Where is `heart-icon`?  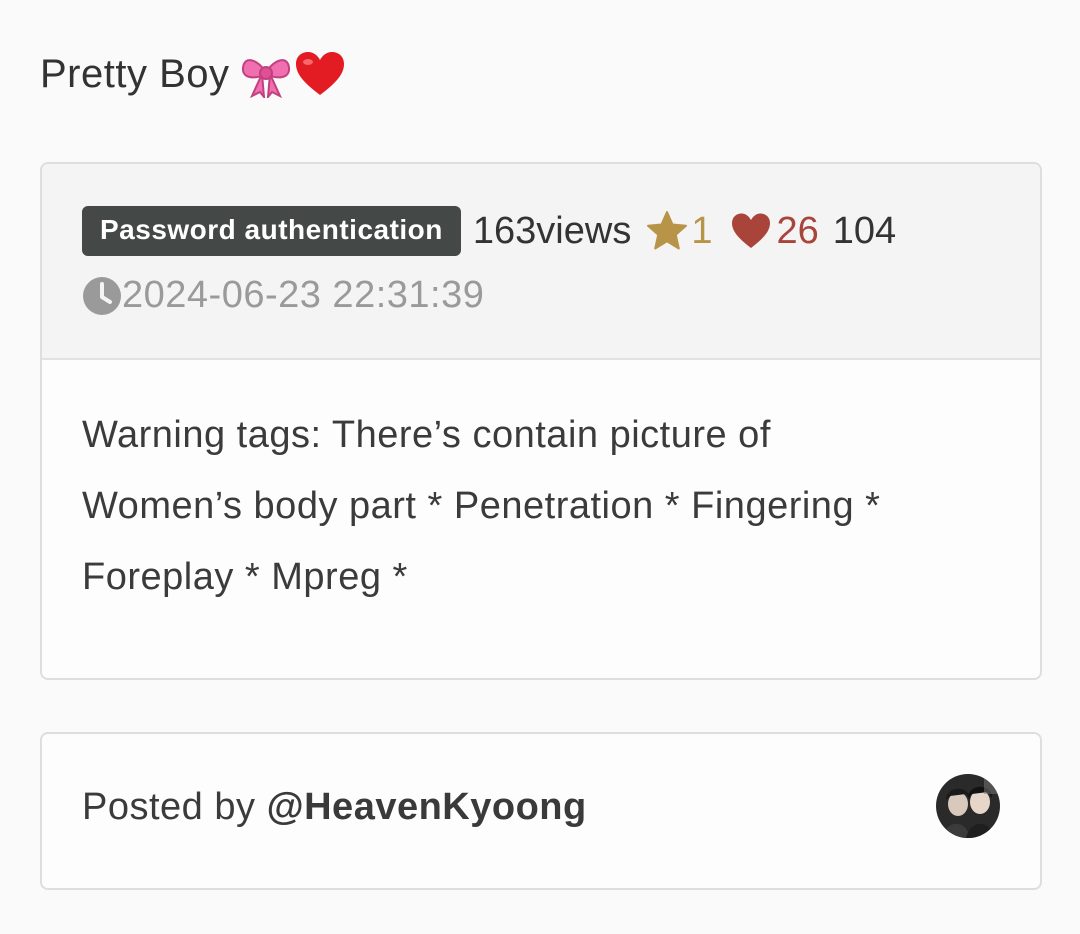 heart-icon is located at coordinates (751, 230).